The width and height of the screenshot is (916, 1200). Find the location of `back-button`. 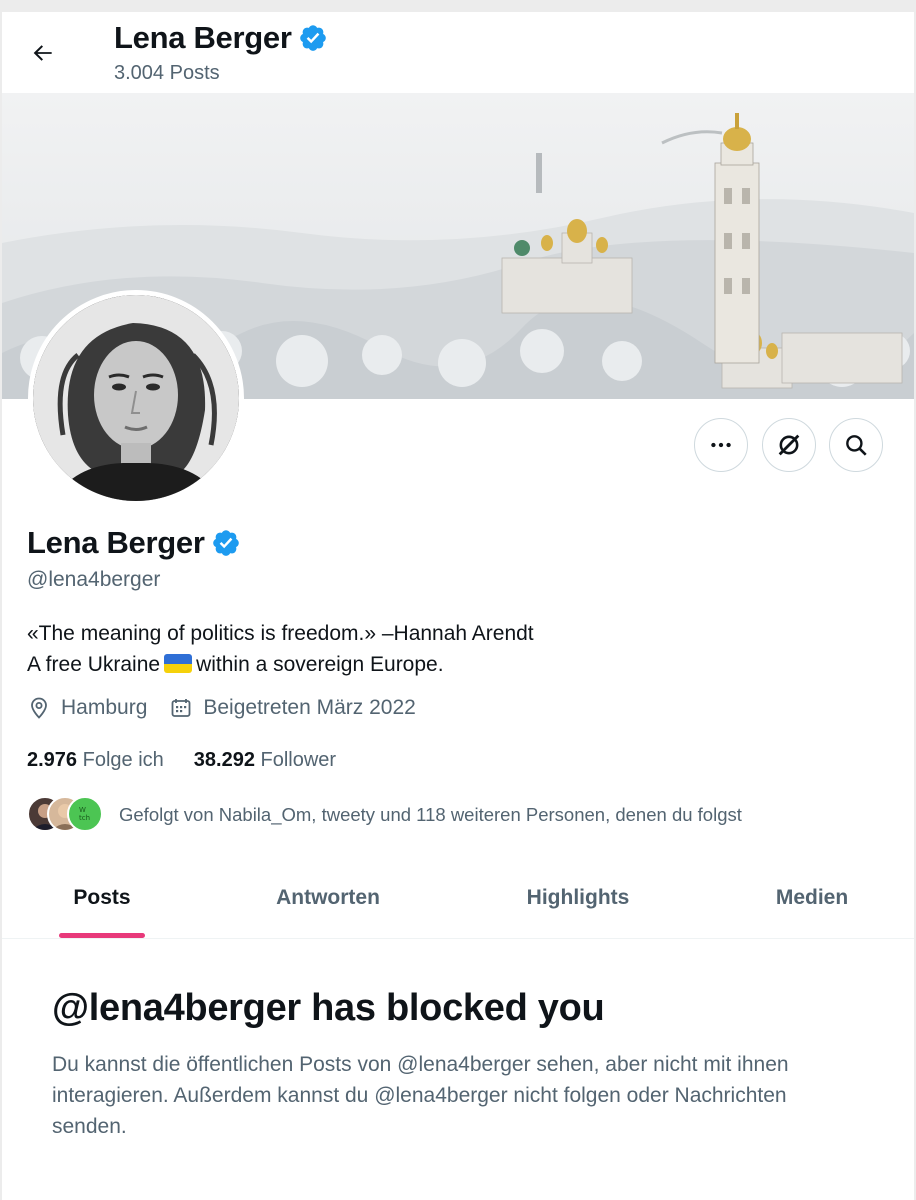

back-button is located at coordinates (43, 53).